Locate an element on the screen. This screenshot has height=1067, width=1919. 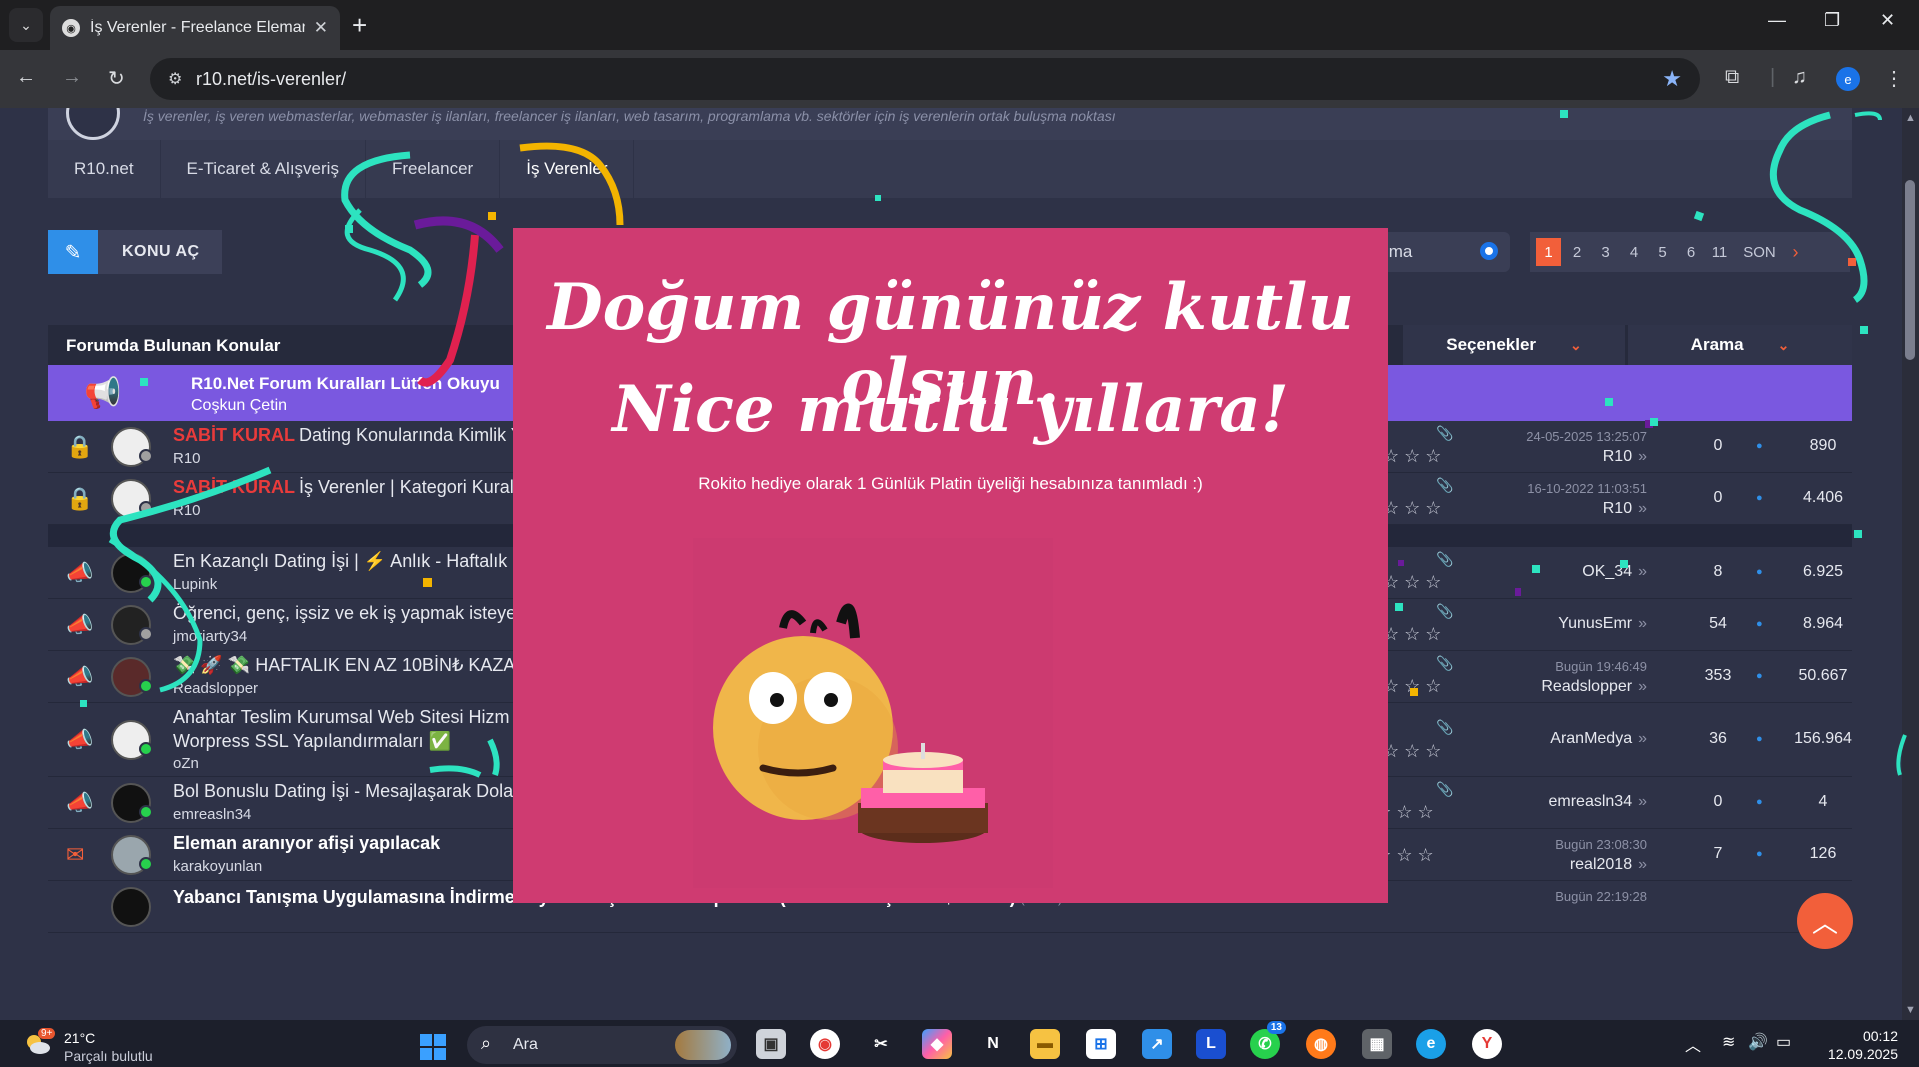
file-explorer-icon: ▬ is located at coordinates (1045, 1044).